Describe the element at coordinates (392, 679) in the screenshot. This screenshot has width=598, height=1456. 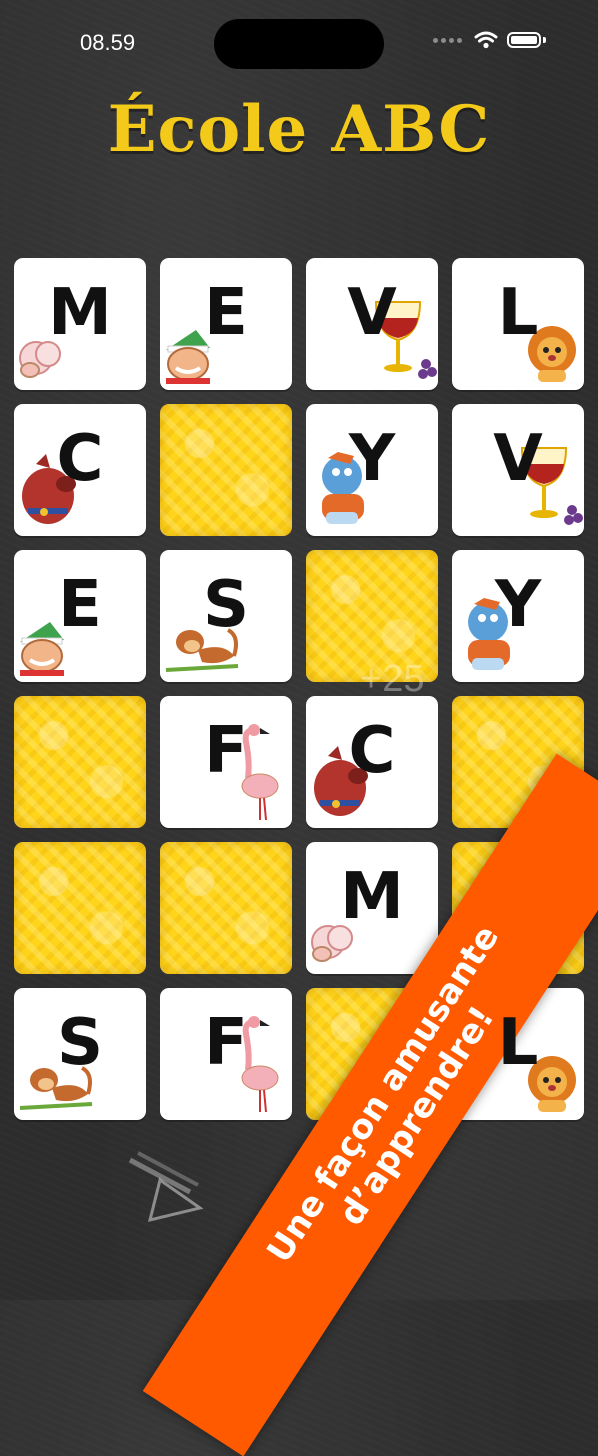
I see `score-popup: +25` at that location.